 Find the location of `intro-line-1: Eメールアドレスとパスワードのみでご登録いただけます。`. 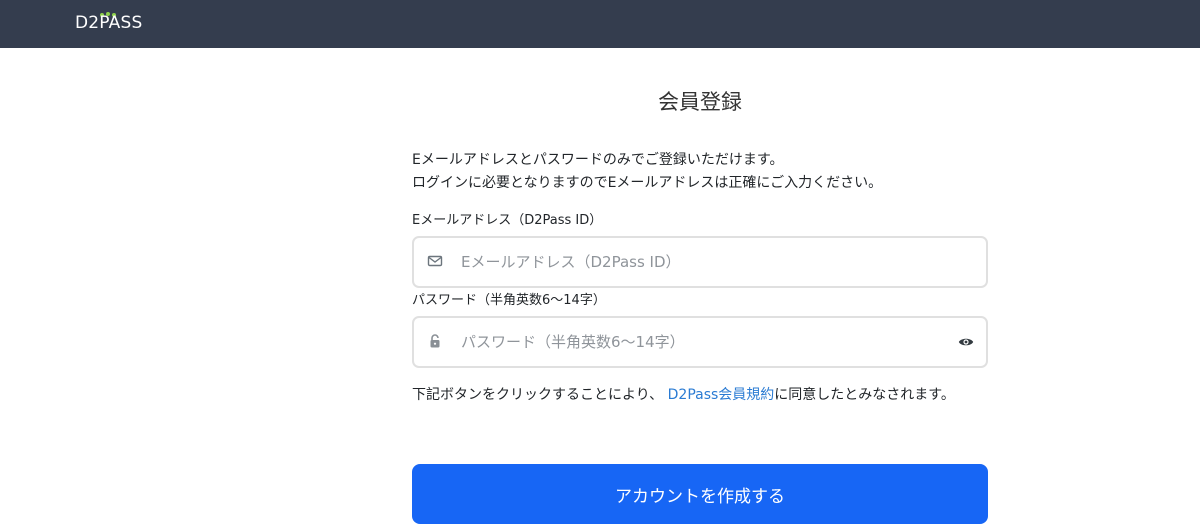

intro-line-1: Eメールアドレスとパスワードのみでご登録いただけます。 is located at coordinates (598, 160).